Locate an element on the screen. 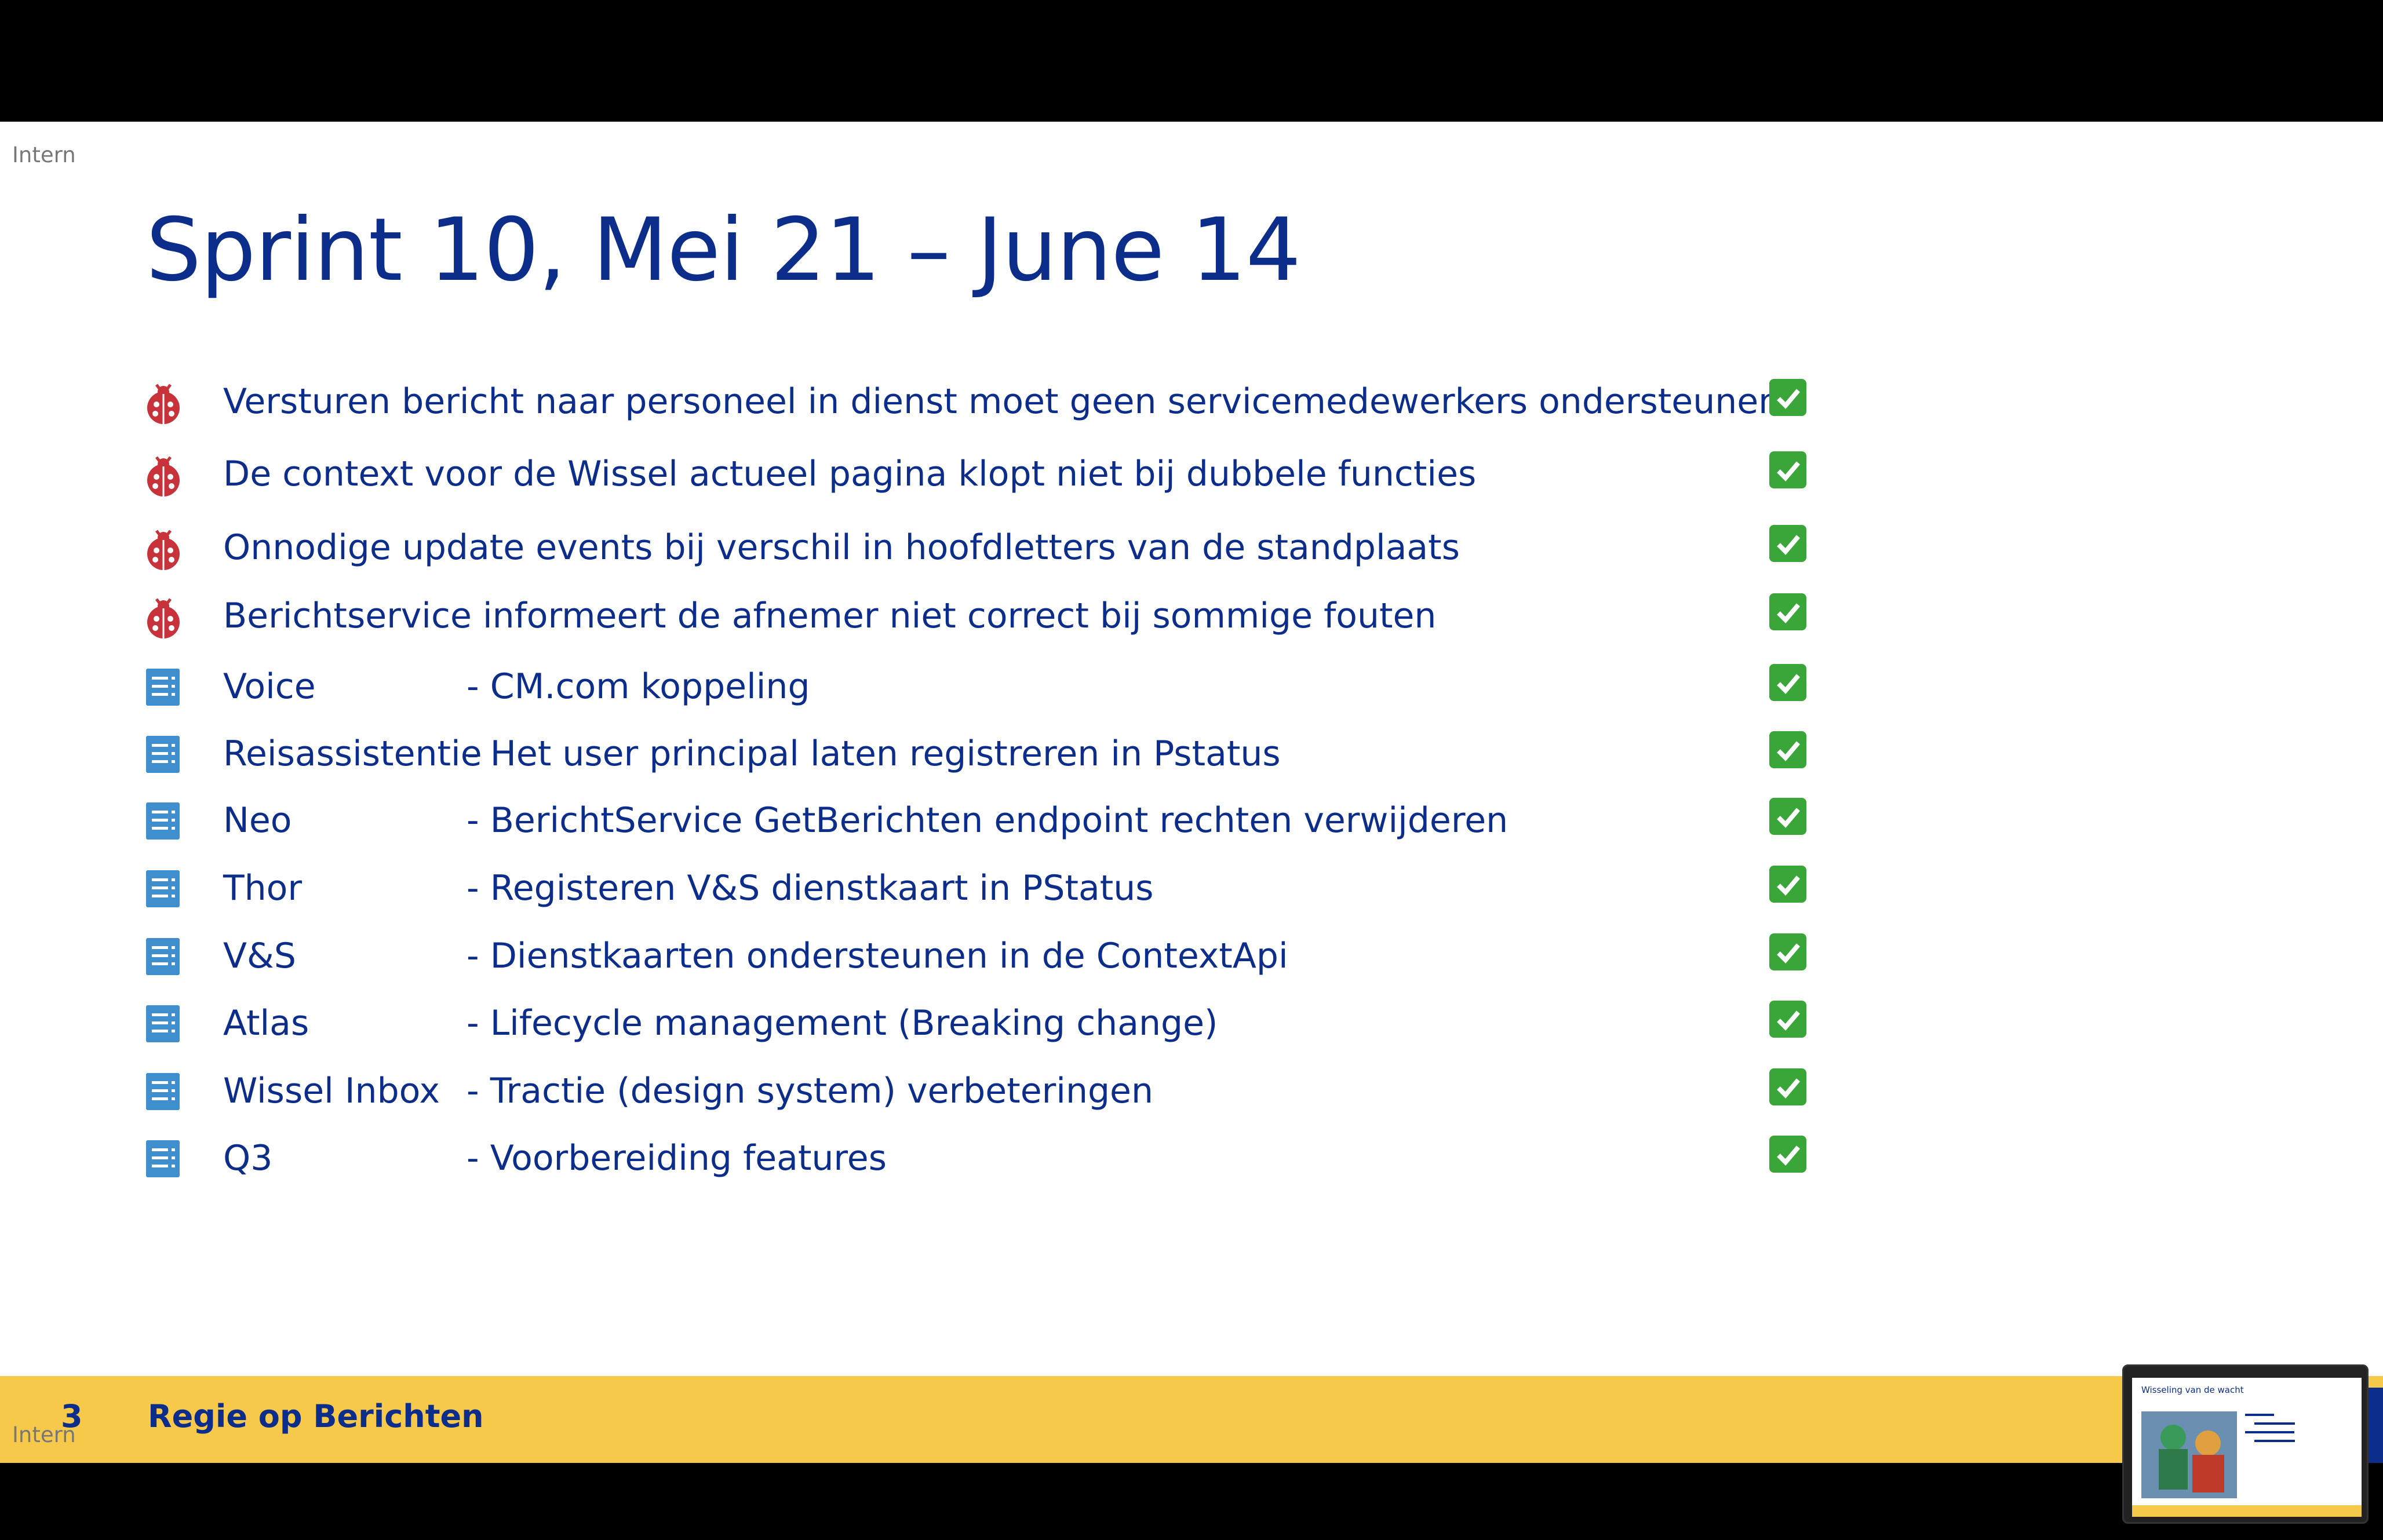 This screenshot has height=1540, width=2383. item-name: Atlas is located at coordinates (266, 1023).